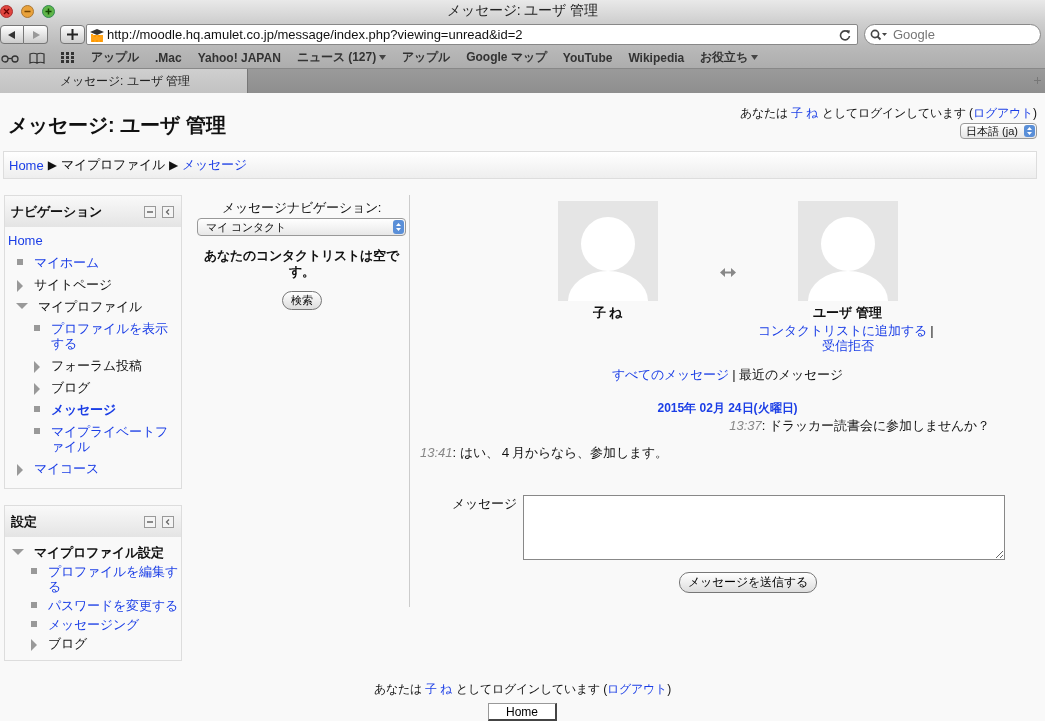 The width and height of the screenshot is (1045, 721). What do you see at coordinates (114, 439) in the screenshot?
I see `nav-link: マイプライベートファイル` at bounding box center [114, 439].